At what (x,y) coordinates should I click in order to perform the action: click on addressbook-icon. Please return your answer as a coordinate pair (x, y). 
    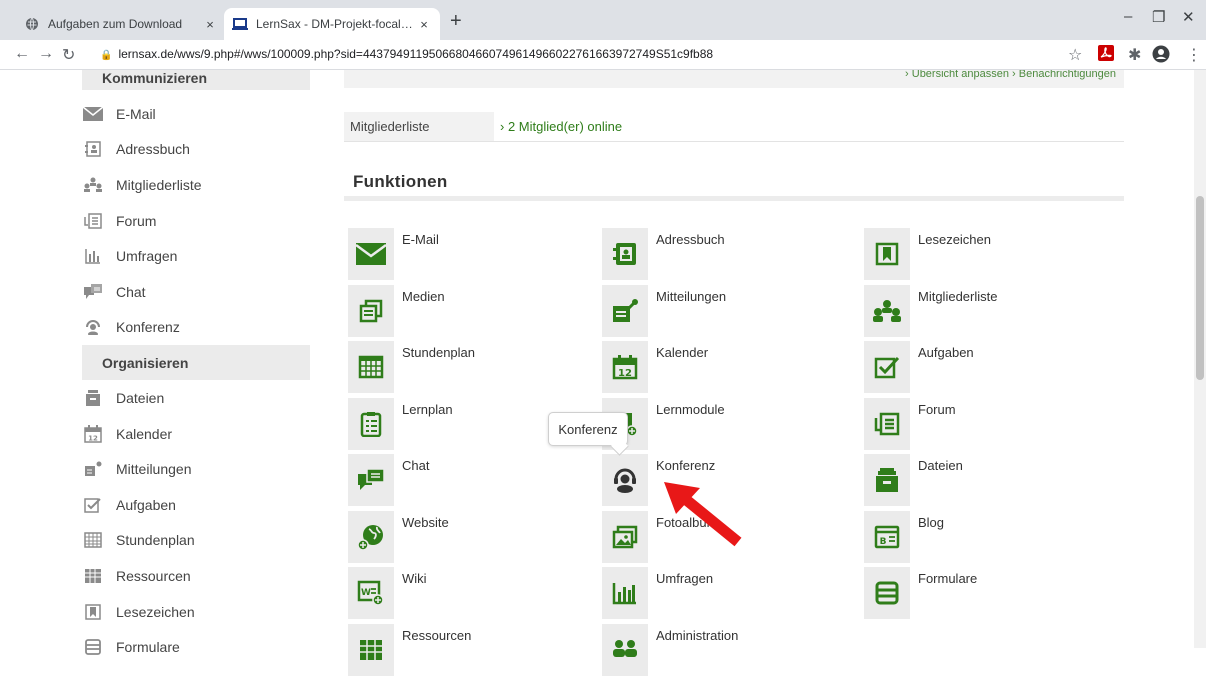
    Looking at the image, I should click on (93, 149).